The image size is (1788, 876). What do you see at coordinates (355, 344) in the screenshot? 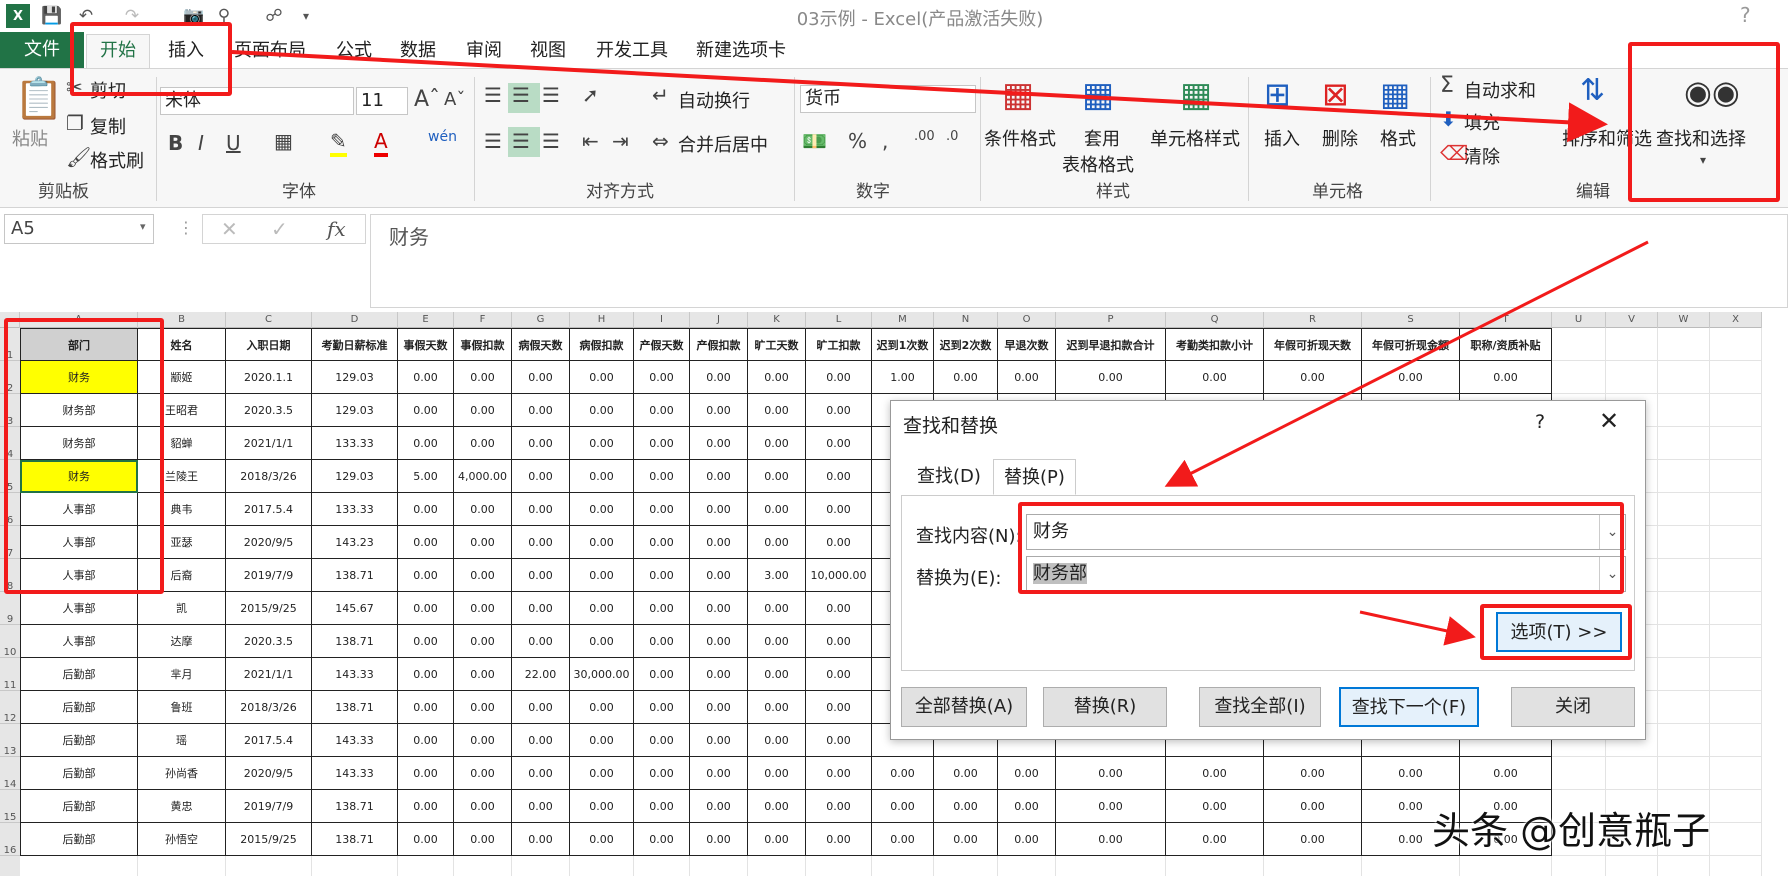
I see `column-title-cell: 考勤日薪标准` at bounding box center [355, 344].